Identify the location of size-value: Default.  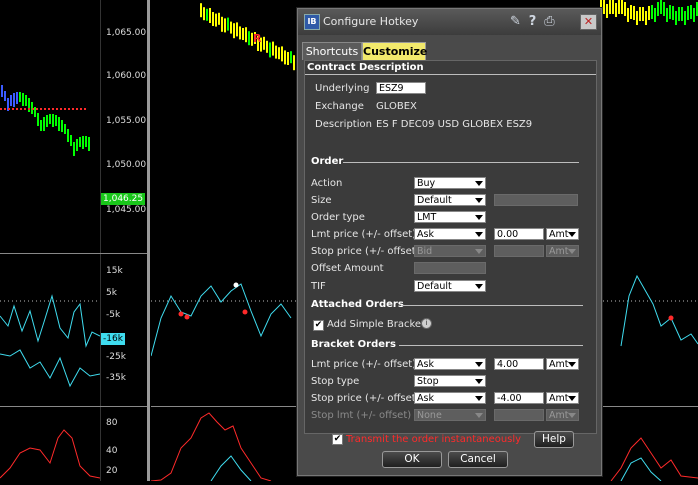
(434, 200).